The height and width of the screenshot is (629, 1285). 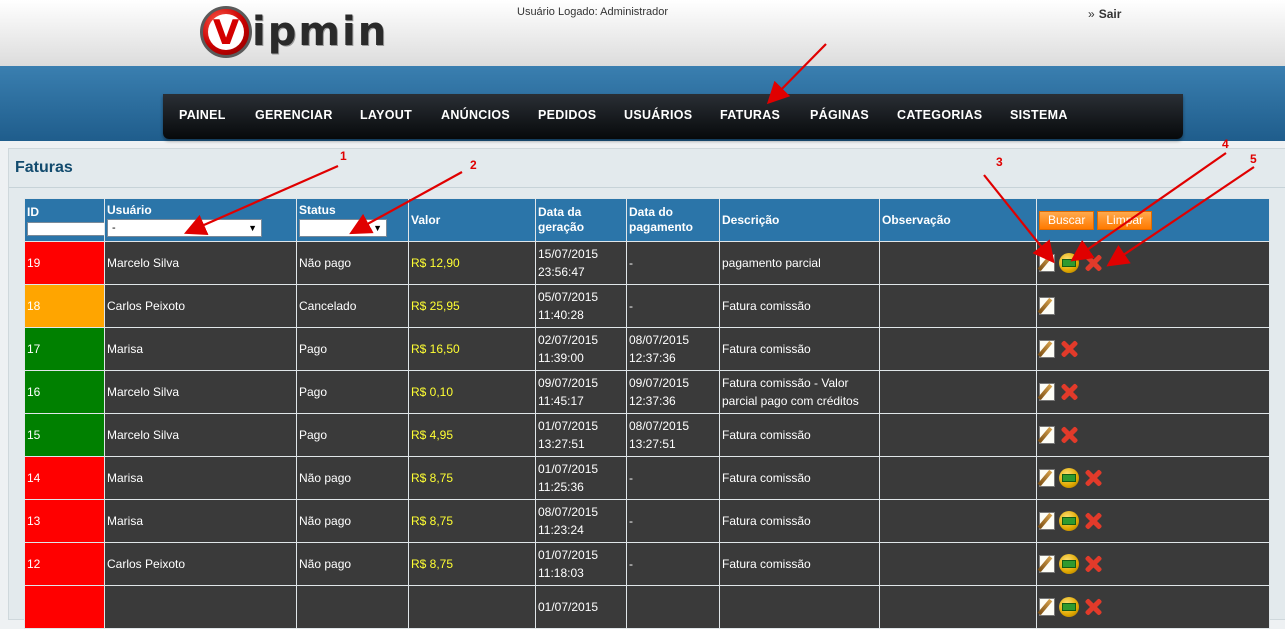 What do you see at coordinates (1104, 14) in the screenshot?
I see `logout-link: » Sair` at bounding box center [1104, 14].